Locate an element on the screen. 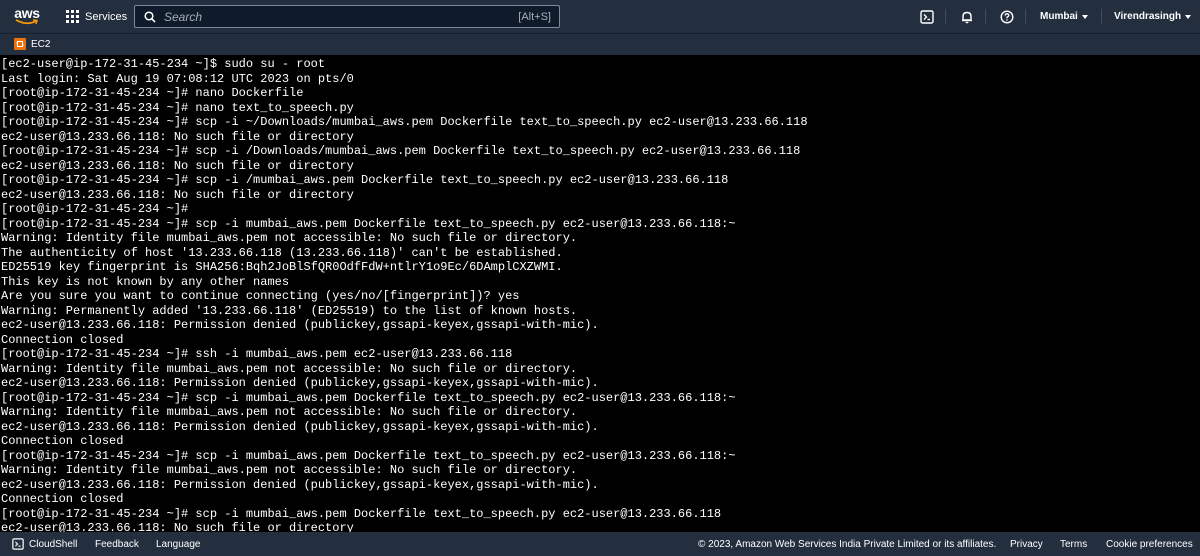 This screenshot has width=1200, height=556. services-label: Services is located at coordinates (106, 16).